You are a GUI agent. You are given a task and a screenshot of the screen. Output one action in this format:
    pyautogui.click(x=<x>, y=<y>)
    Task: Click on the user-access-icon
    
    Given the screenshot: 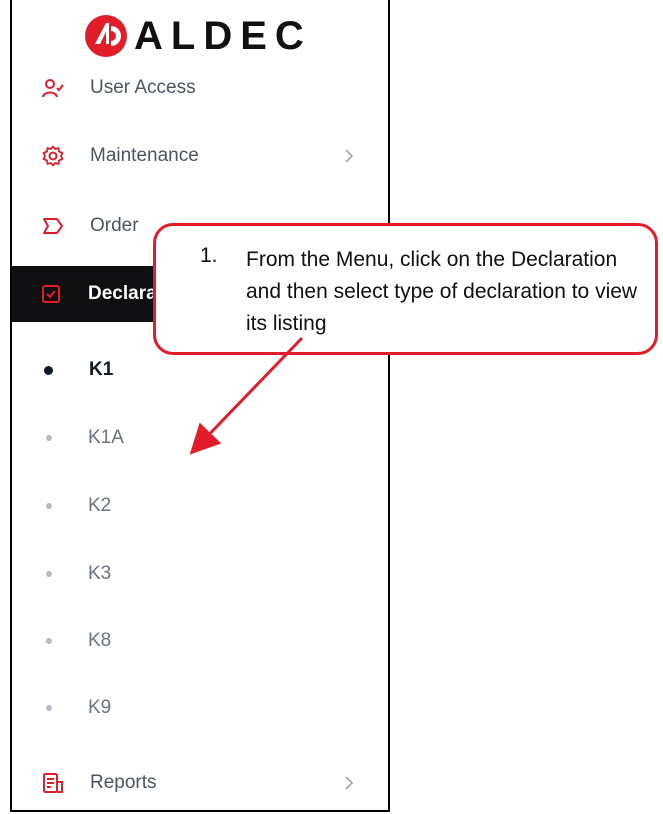 What is the action you would take?
    pyautogui.click(x=53, y=88)
    